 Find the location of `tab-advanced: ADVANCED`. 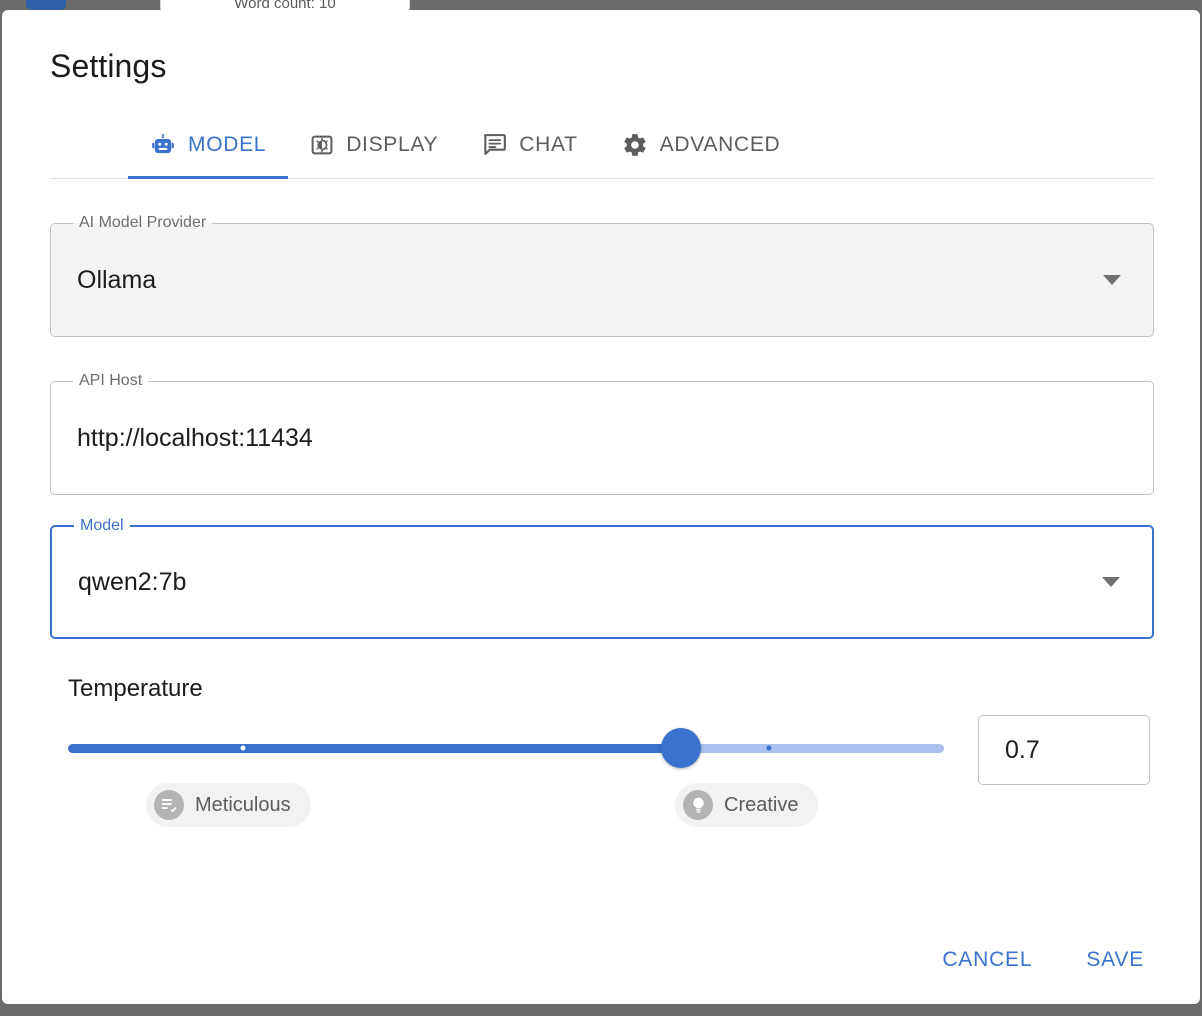

tab-advanced: ADVANCED is located at coordinates (701, 146).